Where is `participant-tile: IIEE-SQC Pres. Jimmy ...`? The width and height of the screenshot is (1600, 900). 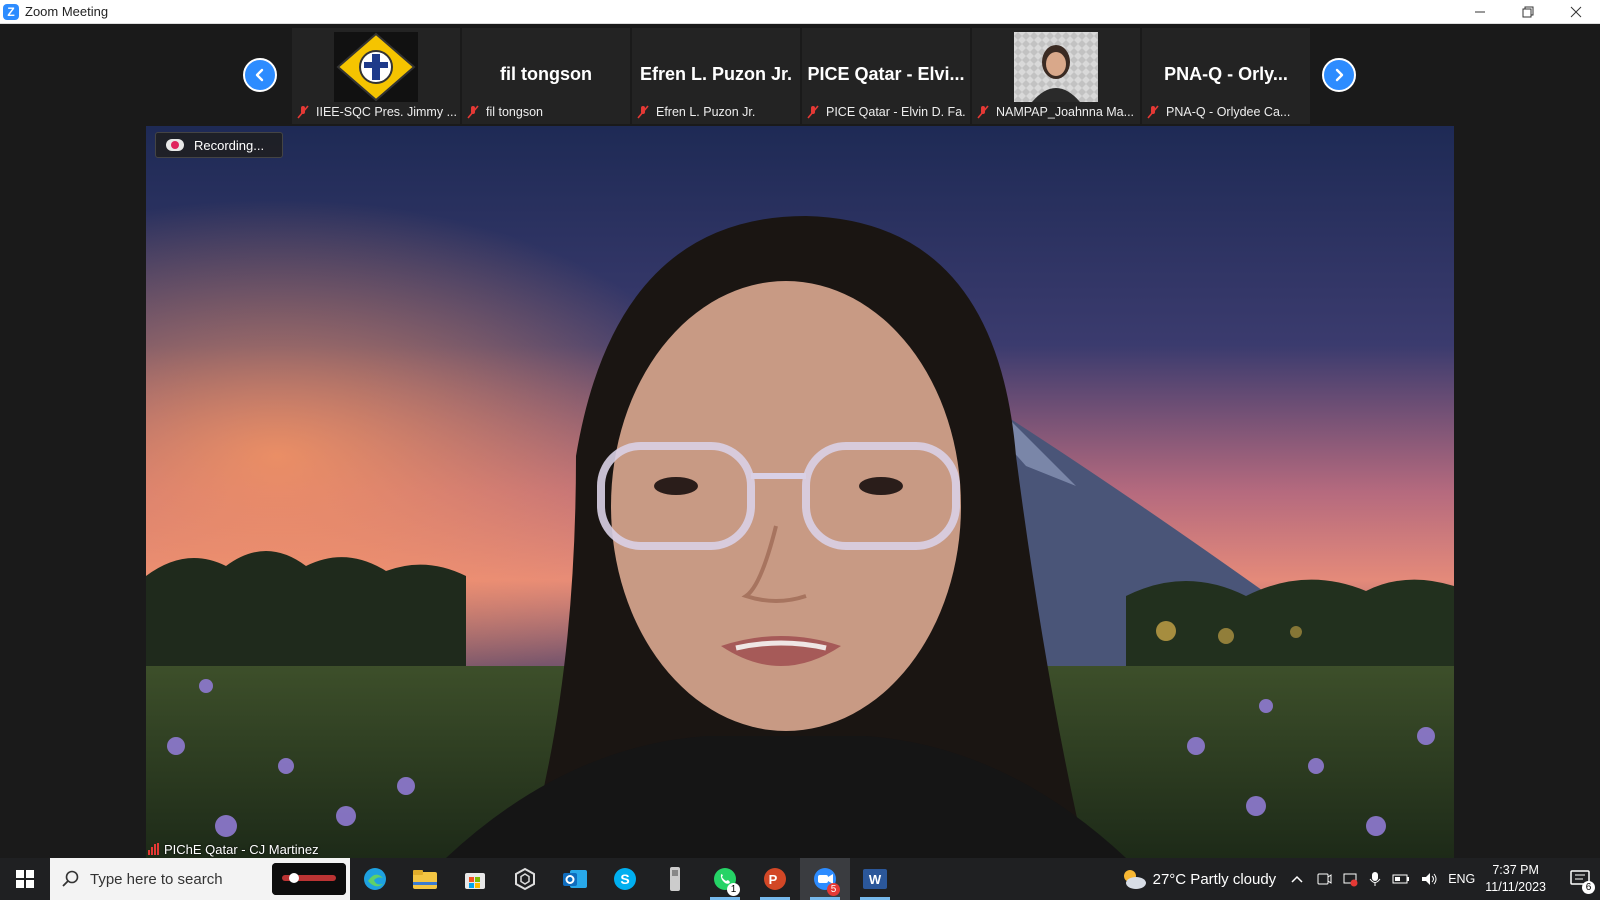
participant-tile: IIEE-SQC Pres. Jimmy ... is located at coordinates (376, 76).